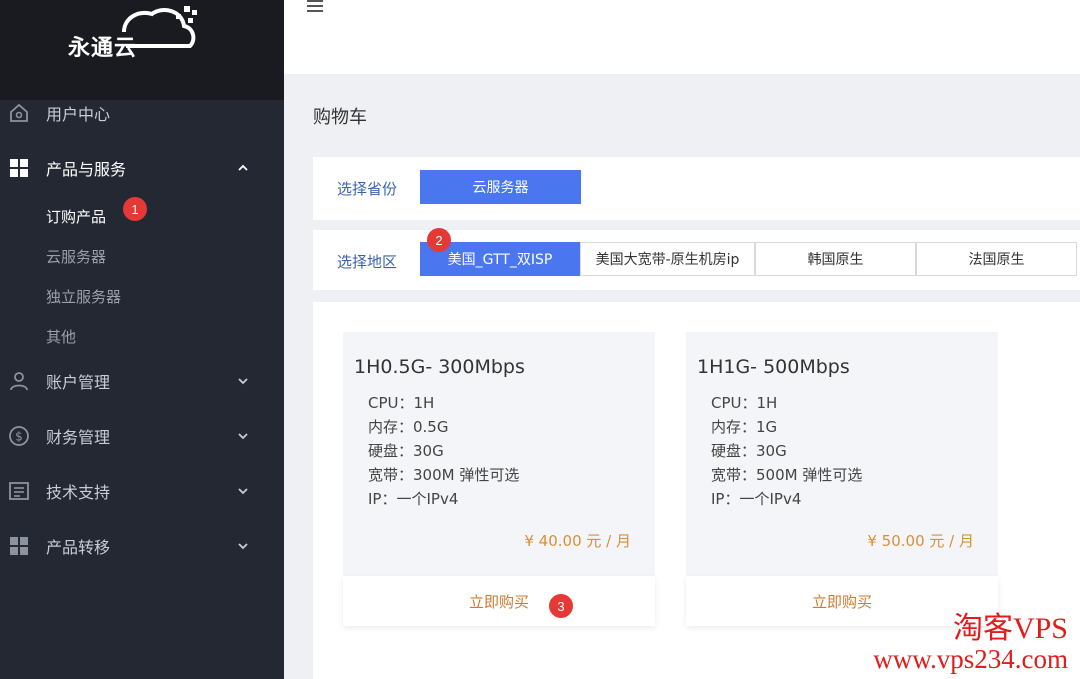  What do you see at coordinates (78, 492) in the screenshot?
I see `sidebar-item-label: 技术支持` at bounding box center [78, 492].